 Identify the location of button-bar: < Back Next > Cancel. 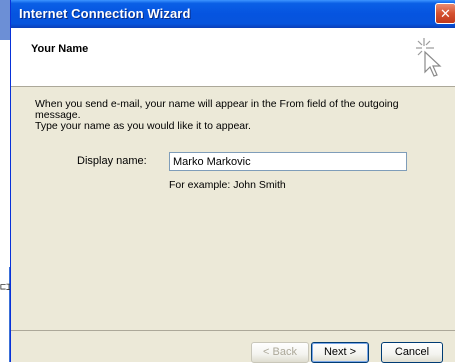
(233, 346).